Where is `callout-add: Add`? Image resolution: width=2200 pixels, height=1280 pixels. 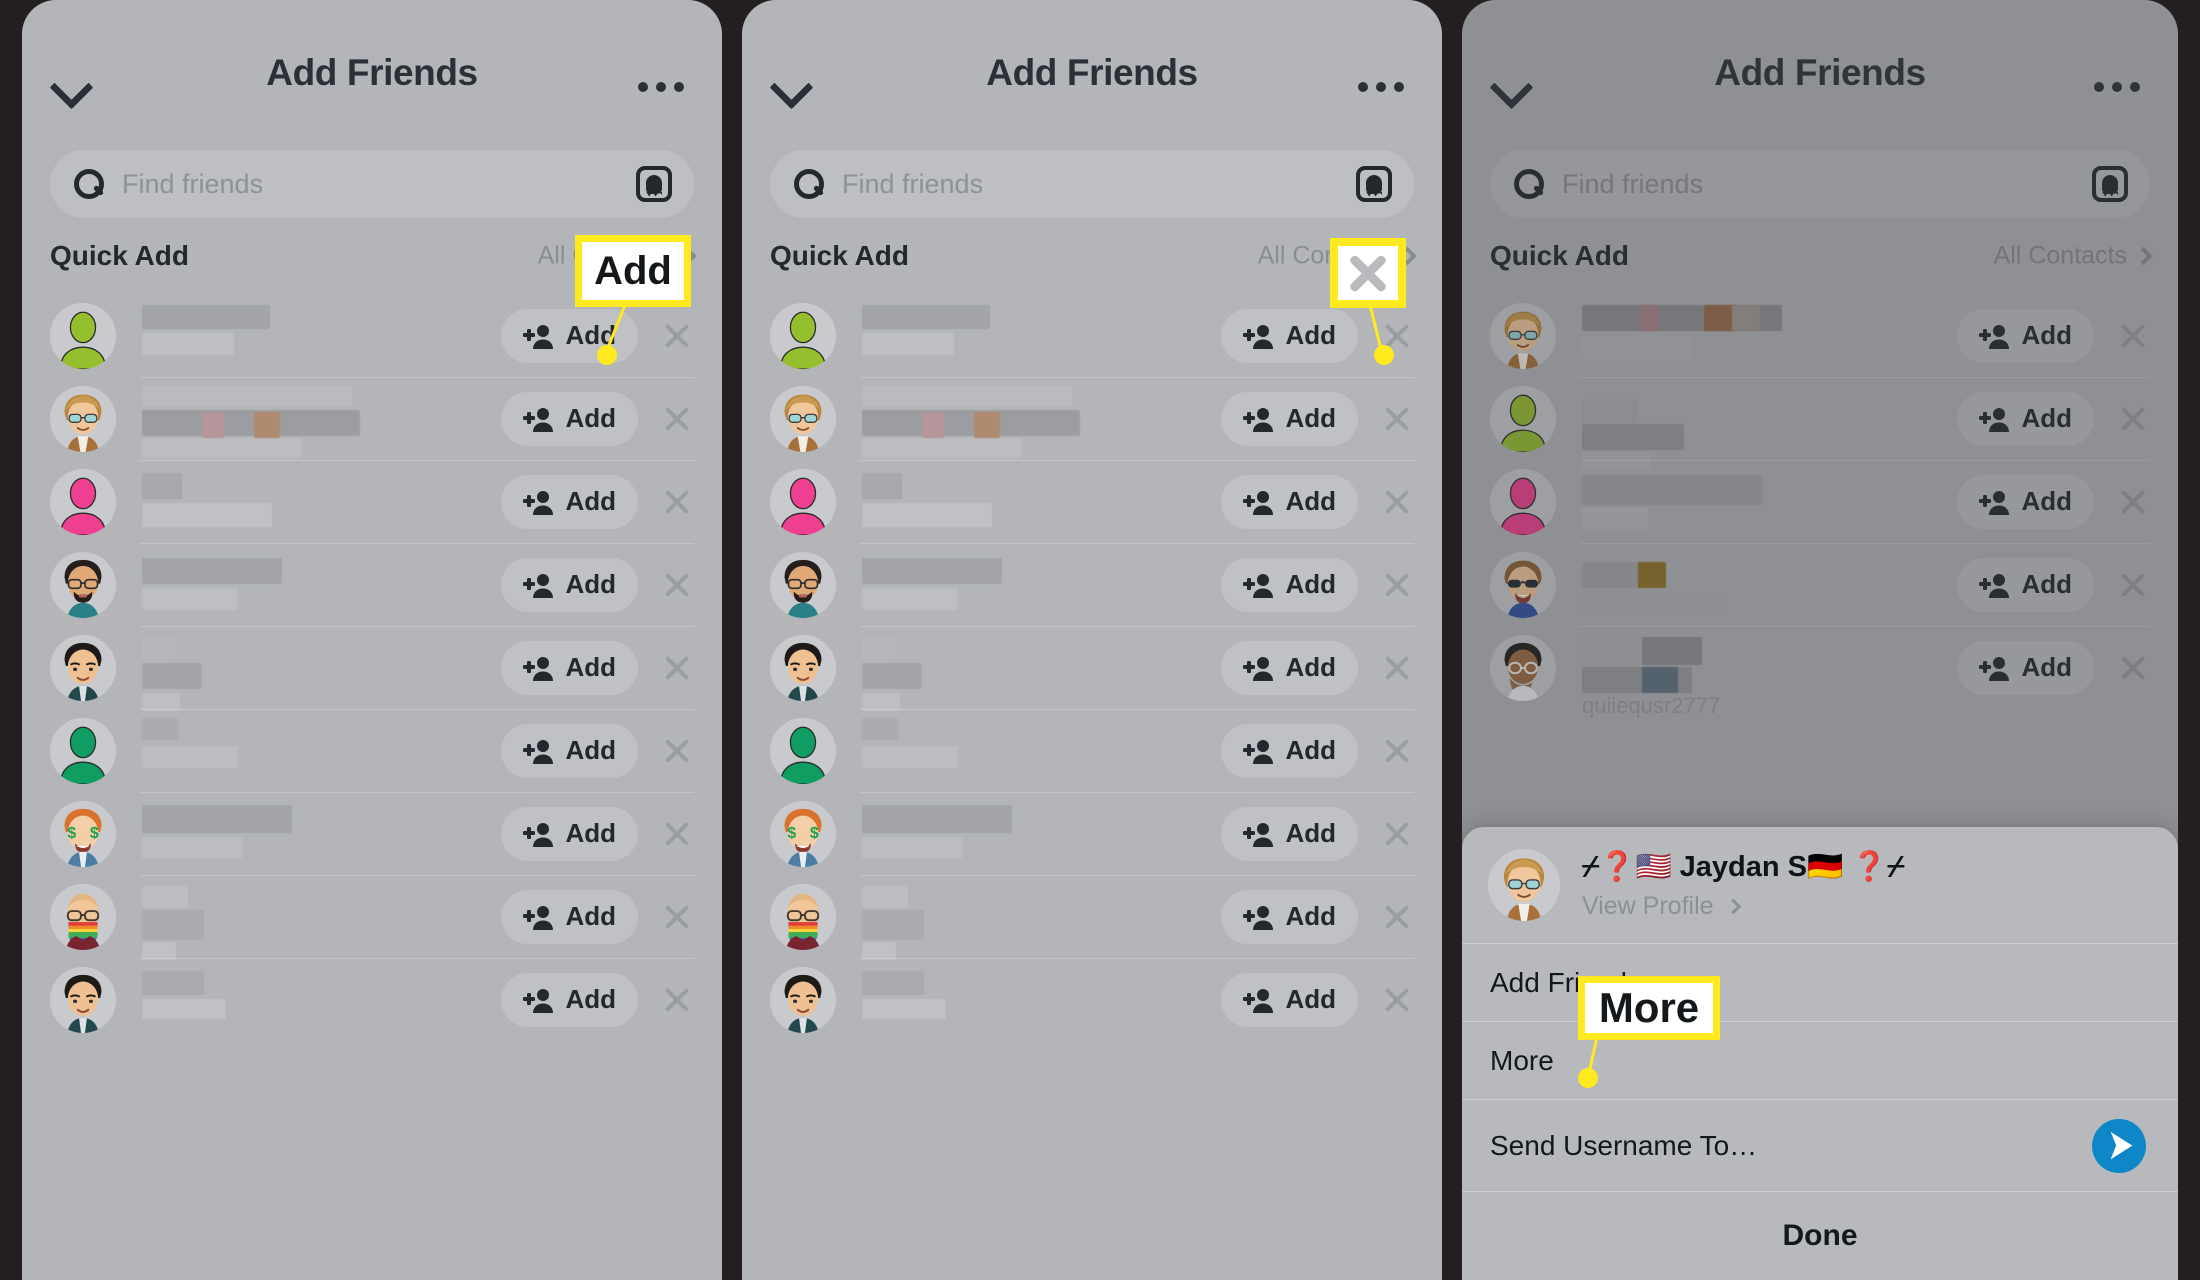 callout-add: Add is located at coordinates (633, 271).